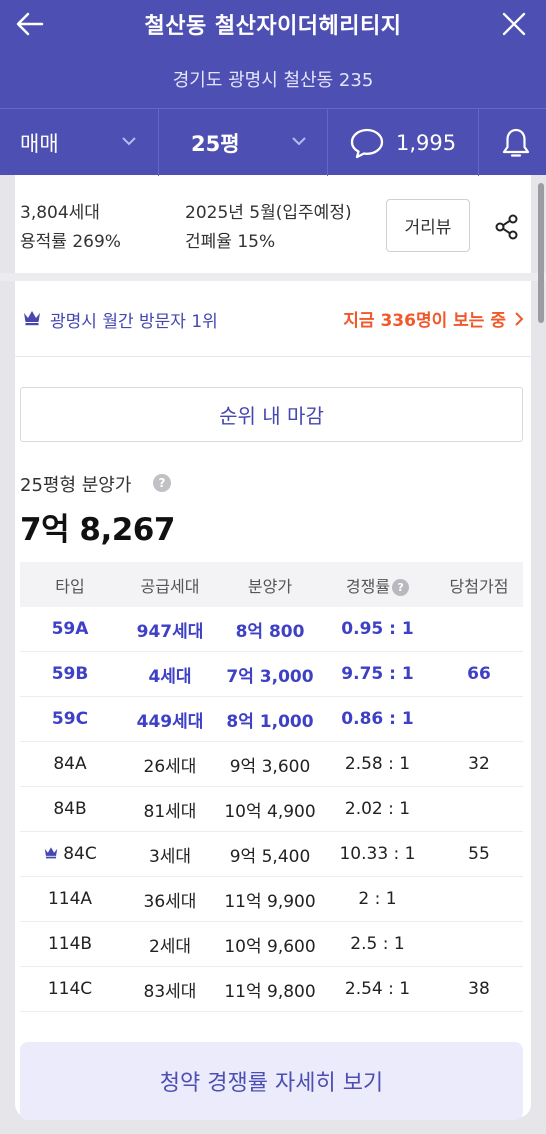 This screenshot has height=1134, width=546. Describe the element at coordinates (273, 277) in the screenshot. I see `section-divider` at that location.